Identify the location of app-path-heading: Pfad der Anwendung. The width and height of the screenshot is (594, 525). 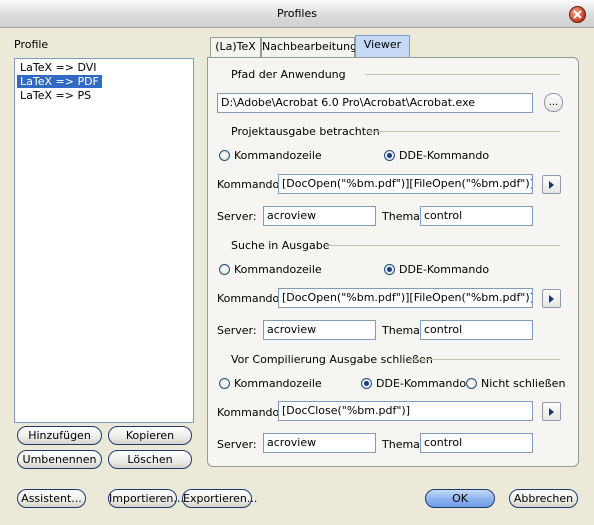
(288, 74).